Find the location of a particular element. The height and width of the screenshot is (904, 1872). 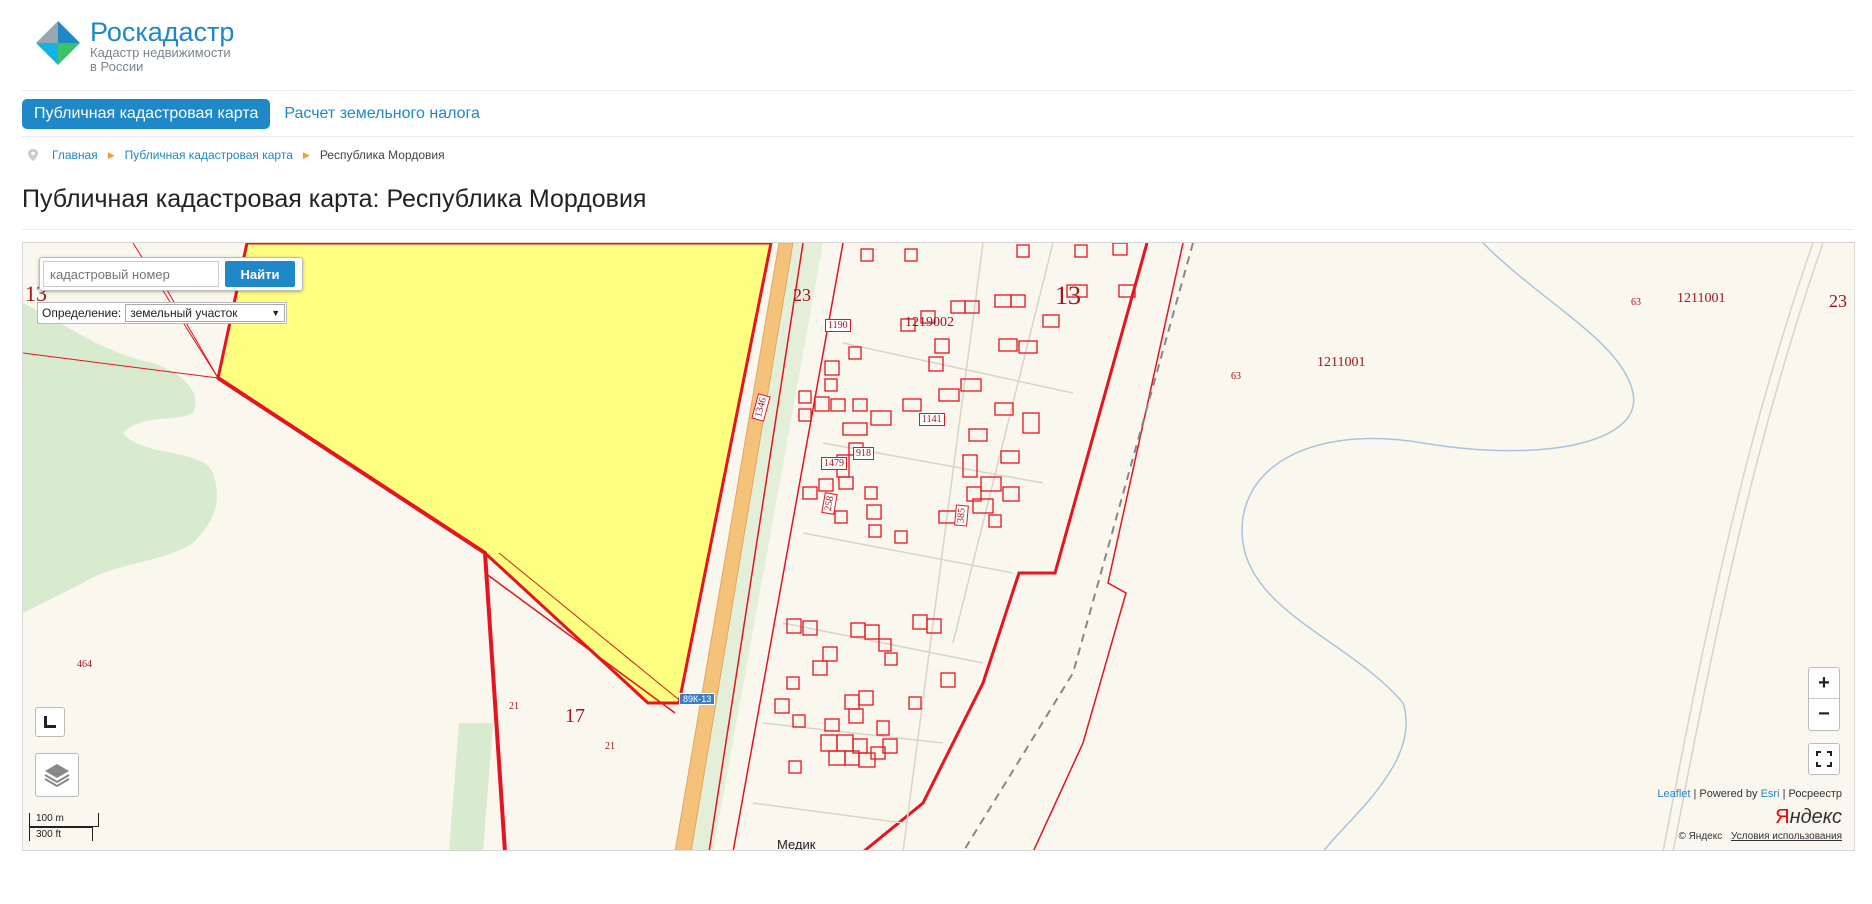

roskadastr-logo-icon is located at coordinates (58, 43).